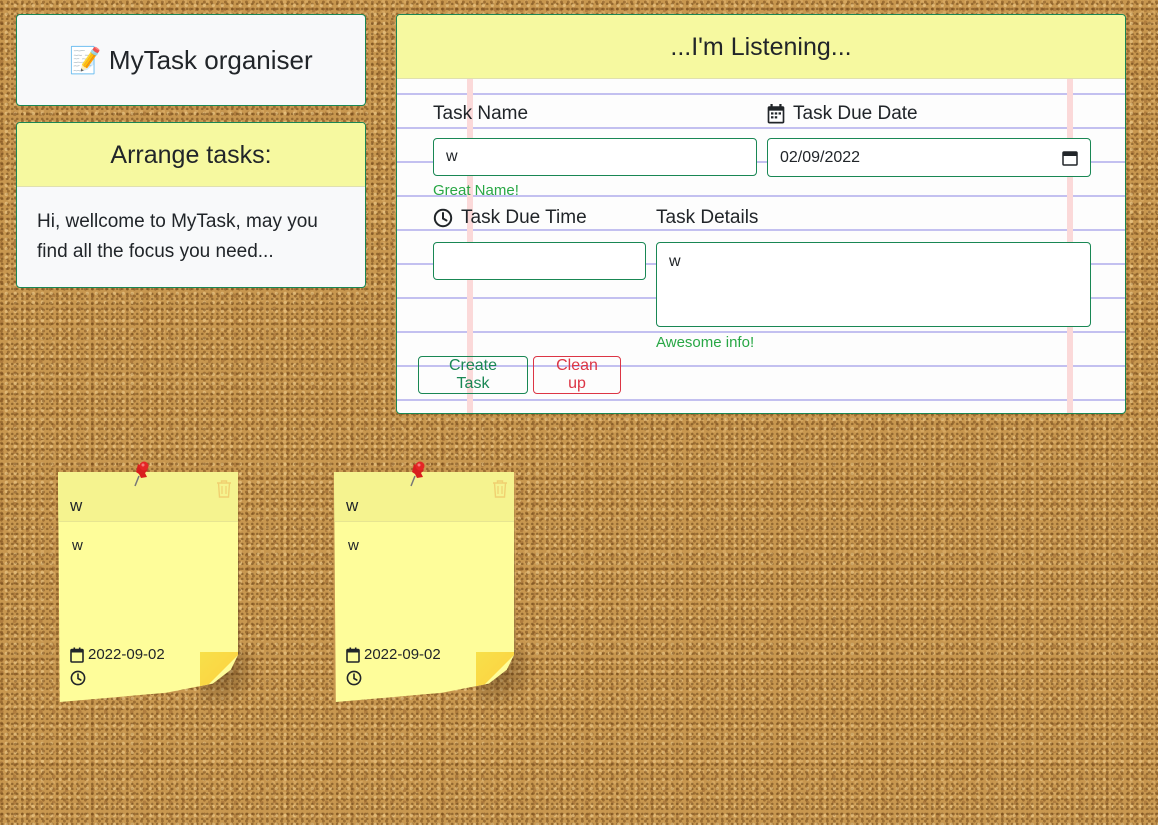  What do you see at coordinates (873, 284) in the screenshot?
I see `details-textarea: w` at bounding box center [873, 284].